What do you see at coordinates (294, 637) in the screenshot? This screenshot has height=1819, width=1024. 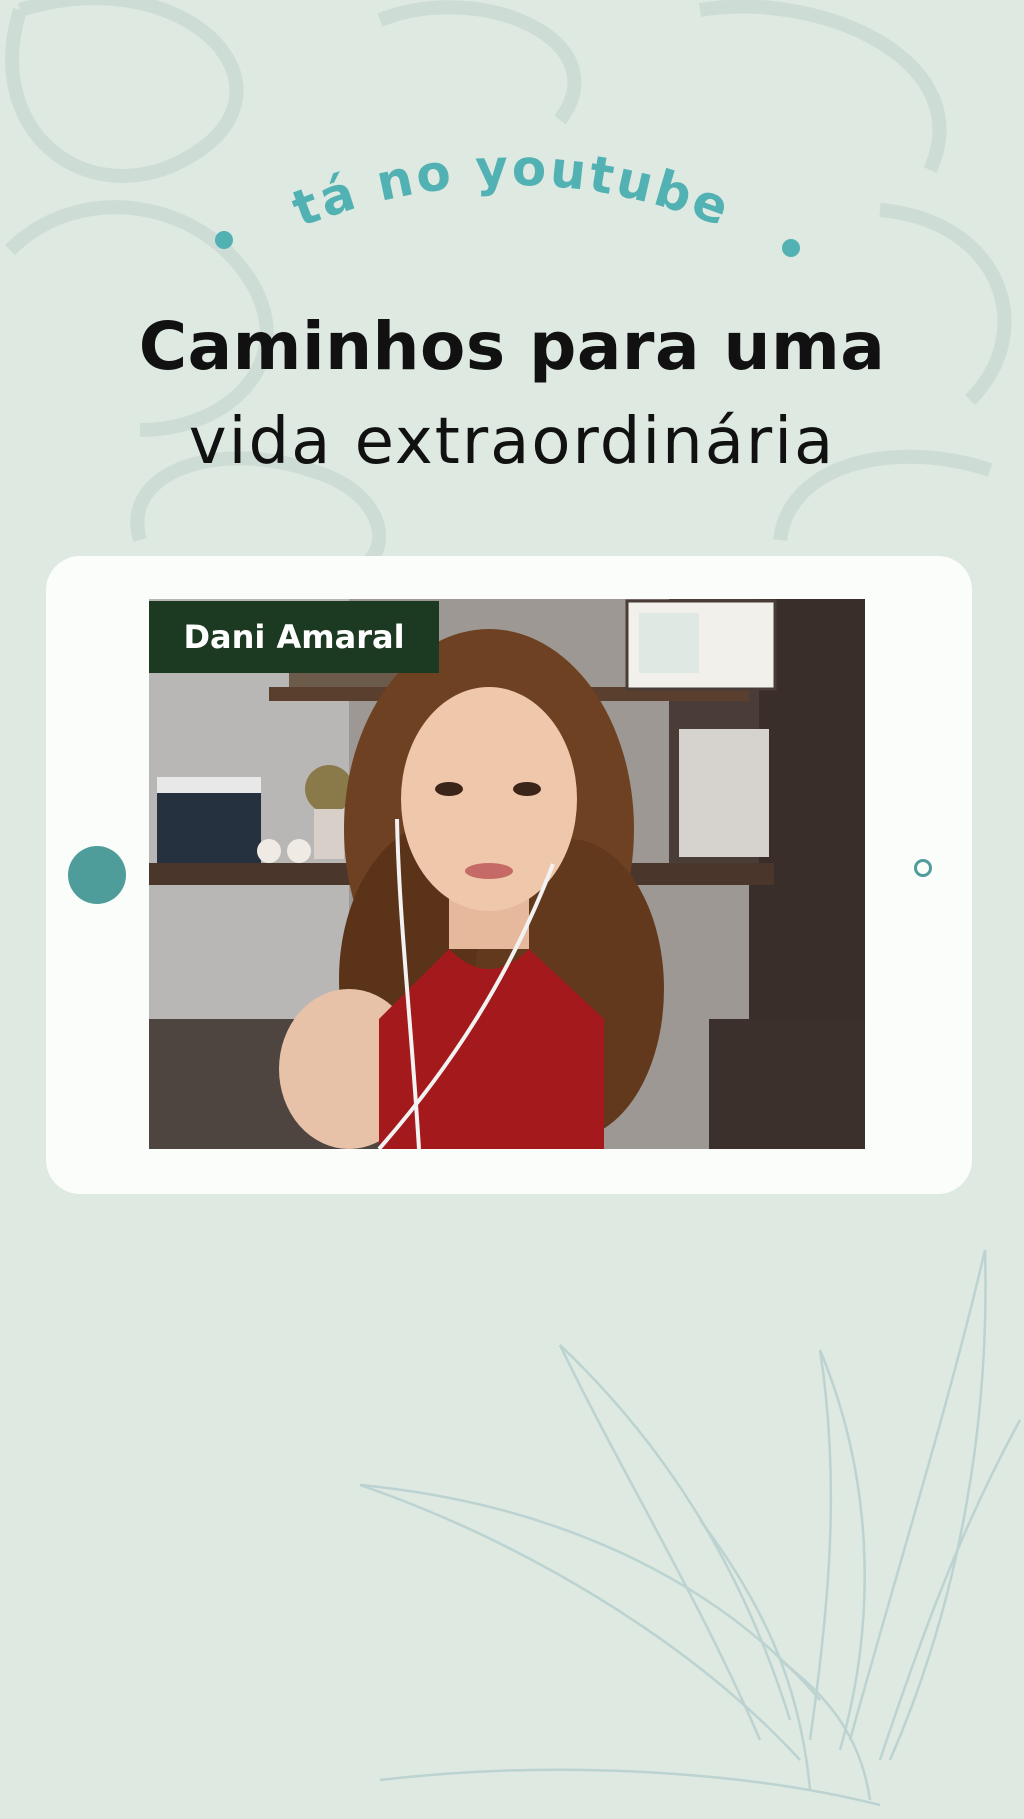 I see `participant-name-tag: Dani Amaral` at bounding box center [294, 637].